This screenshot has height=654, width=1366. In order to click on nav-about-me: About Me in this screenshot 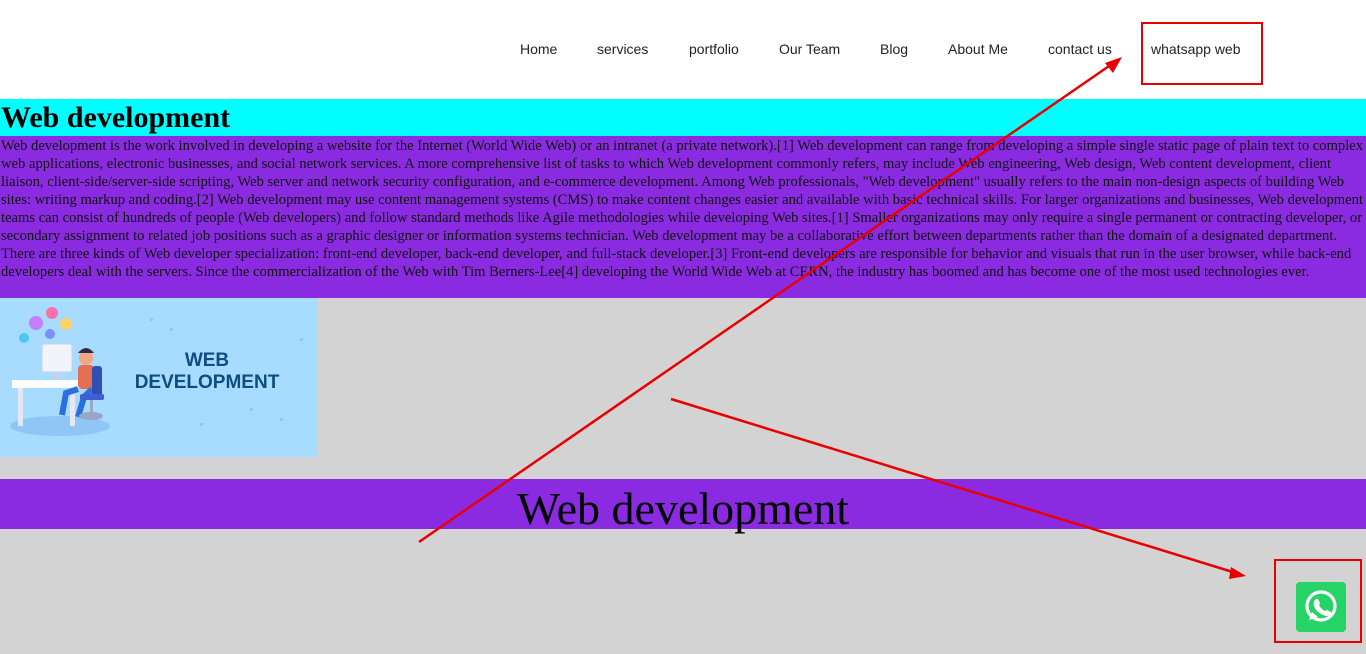, I will do `click(978, 49)`.